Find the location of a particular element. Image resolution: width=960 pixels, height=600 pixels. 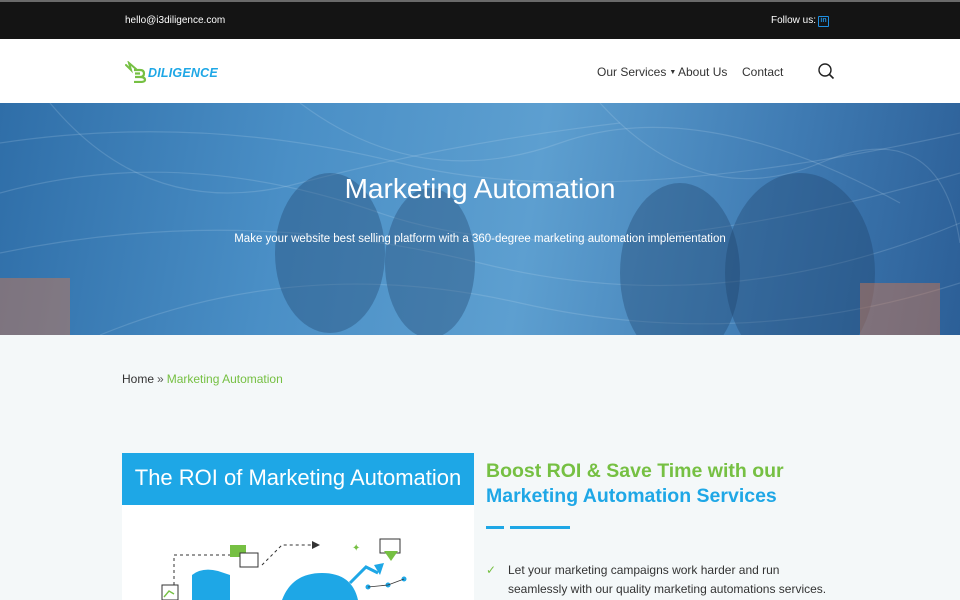

roi-illustration: ✦ is located at coordinates (298, 552).